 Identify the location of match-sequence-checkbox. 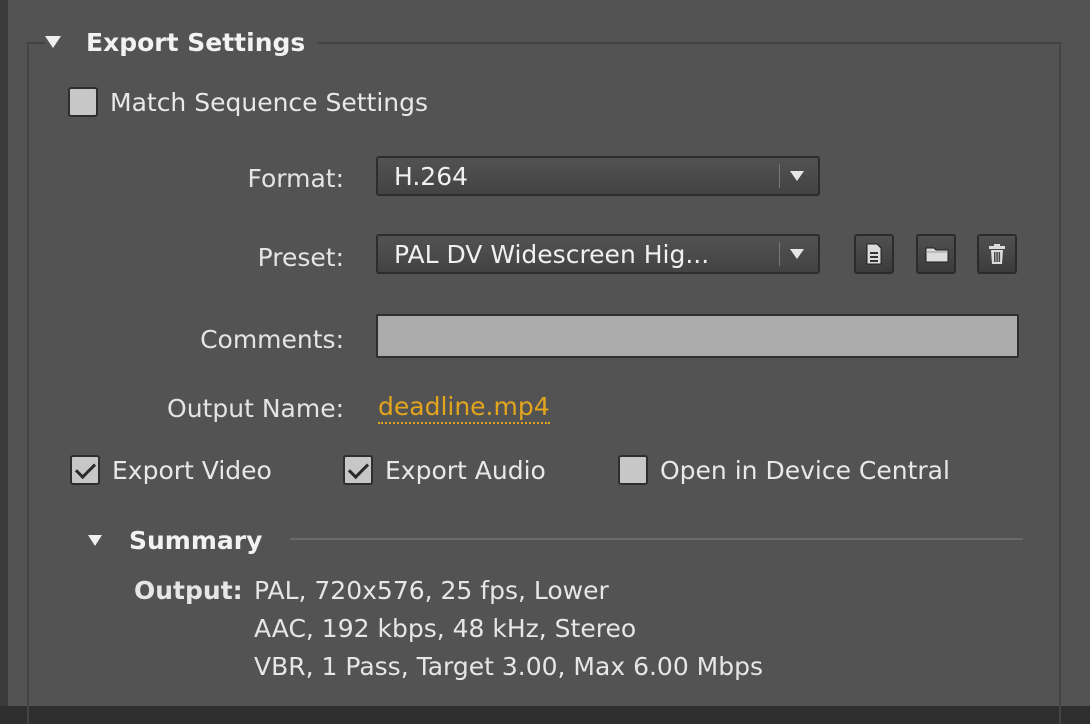
(83, 102).